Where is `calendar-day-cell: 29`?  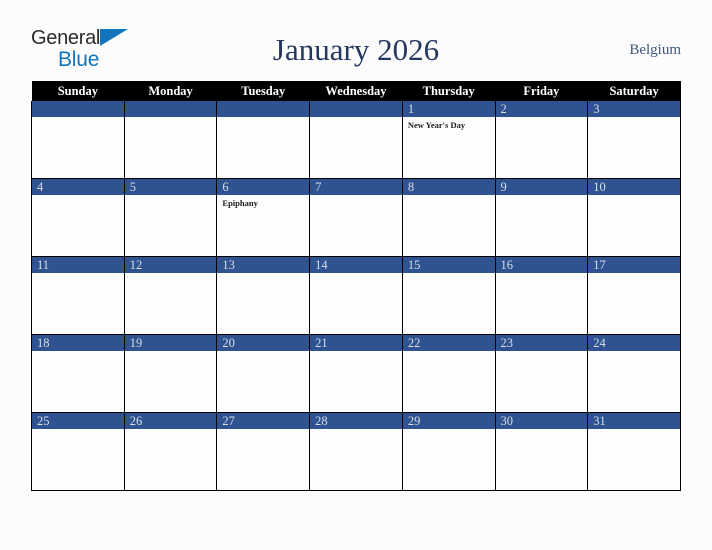 calendar-day-cell: 29 is located at coordinates (448, 451).